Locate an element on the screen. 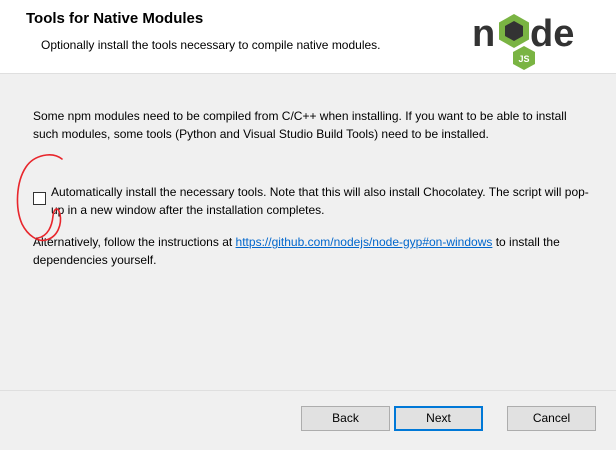 This screenshot has height=450, width=616. logo-letters-de: de is located at coordinates (552, 34).